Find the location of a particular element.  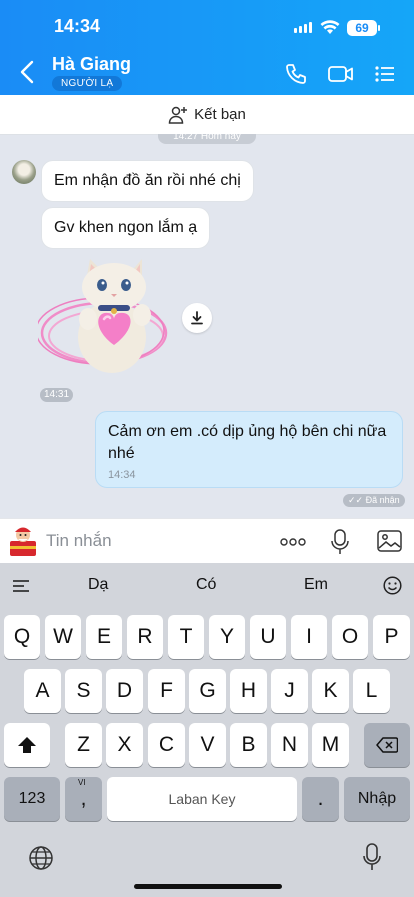

comma-key-label: , is located at coordinates (83, 798).